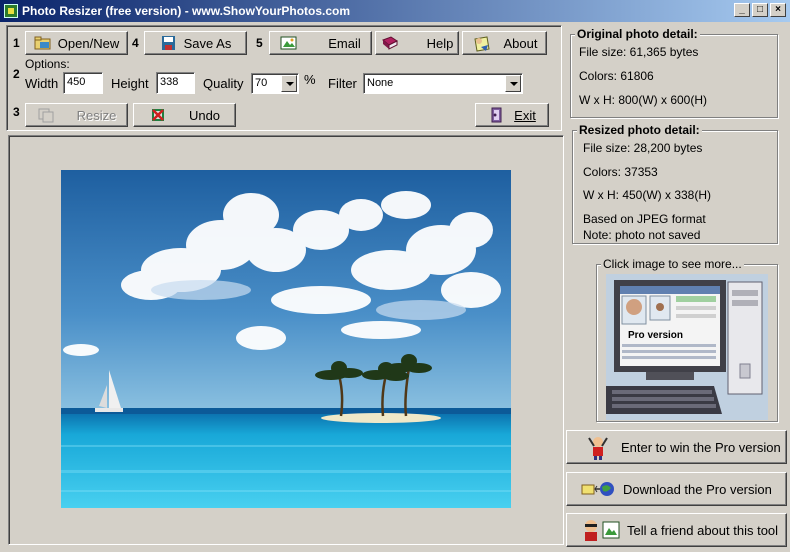  What do you see at coordinates (184, 115) in the screenshot?
I see `undo-button: Undo` at bounding box center [184, 115].